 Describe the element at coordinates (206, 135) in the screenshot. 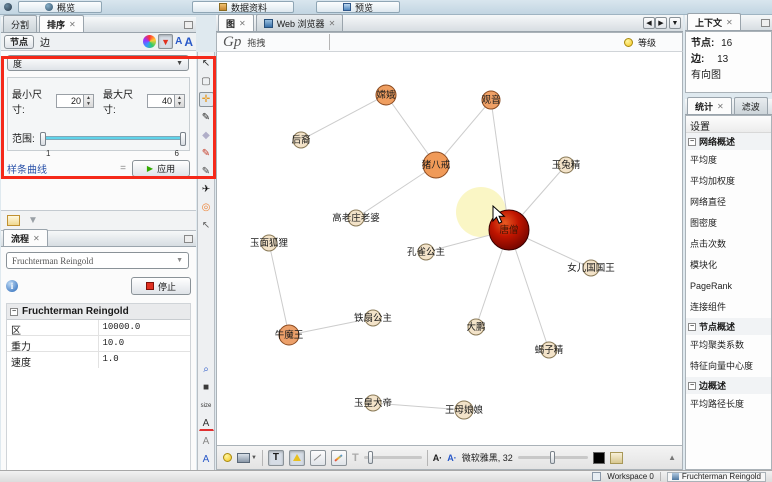

I see `shortest-path-icon: ◆` at that location.